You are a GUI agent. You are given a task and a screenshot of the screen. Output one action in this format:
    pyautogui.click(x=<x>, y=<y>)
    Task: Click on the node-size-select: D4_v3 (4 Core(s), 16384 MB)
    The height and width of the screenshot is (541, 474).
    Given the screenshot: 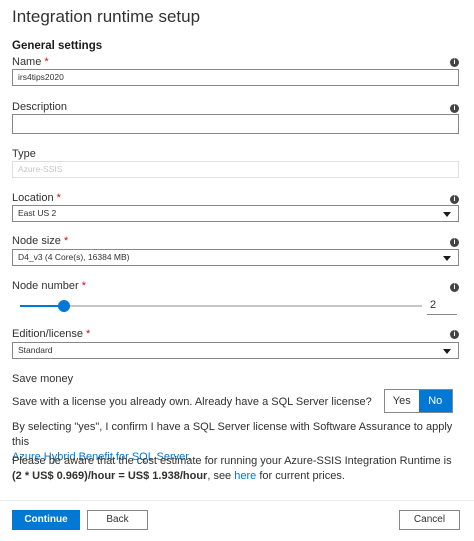 What is the action you would take?
    pyautogui.click(x=235, y=257)
    